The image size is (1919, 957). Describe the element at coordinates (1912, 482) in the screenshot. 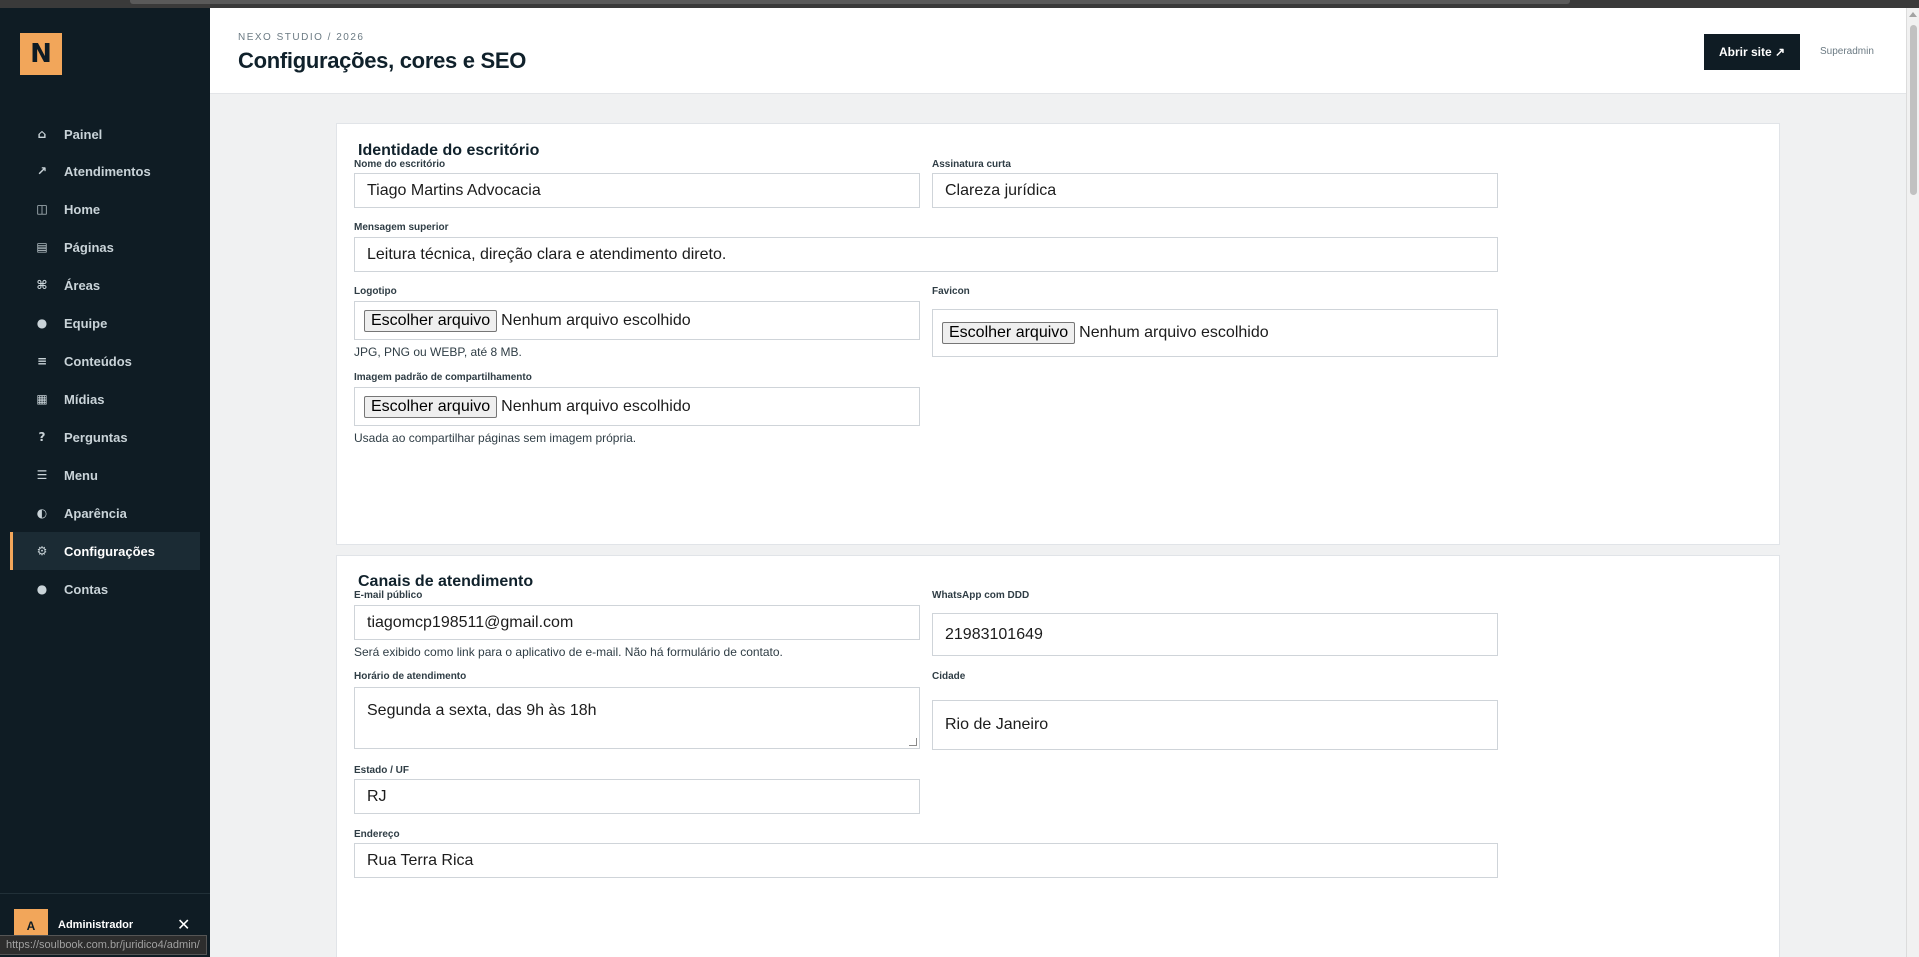

I see `scrollbar` at that location.